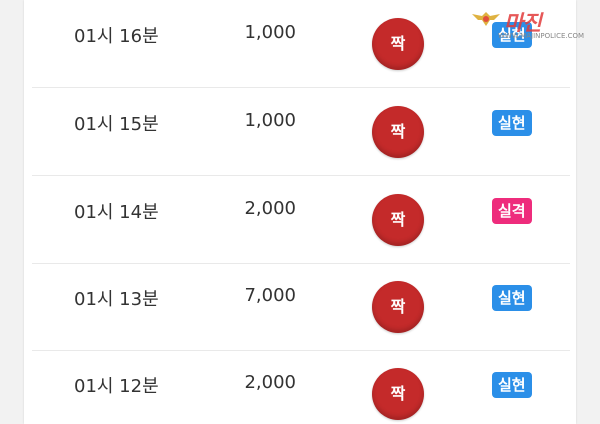 The width and height of the screenshot is (600, 424). What do you see at coordinates (116, 299) in the screenshot?
I see `row-time: 01시 13분` at bounding box center [116, 299].